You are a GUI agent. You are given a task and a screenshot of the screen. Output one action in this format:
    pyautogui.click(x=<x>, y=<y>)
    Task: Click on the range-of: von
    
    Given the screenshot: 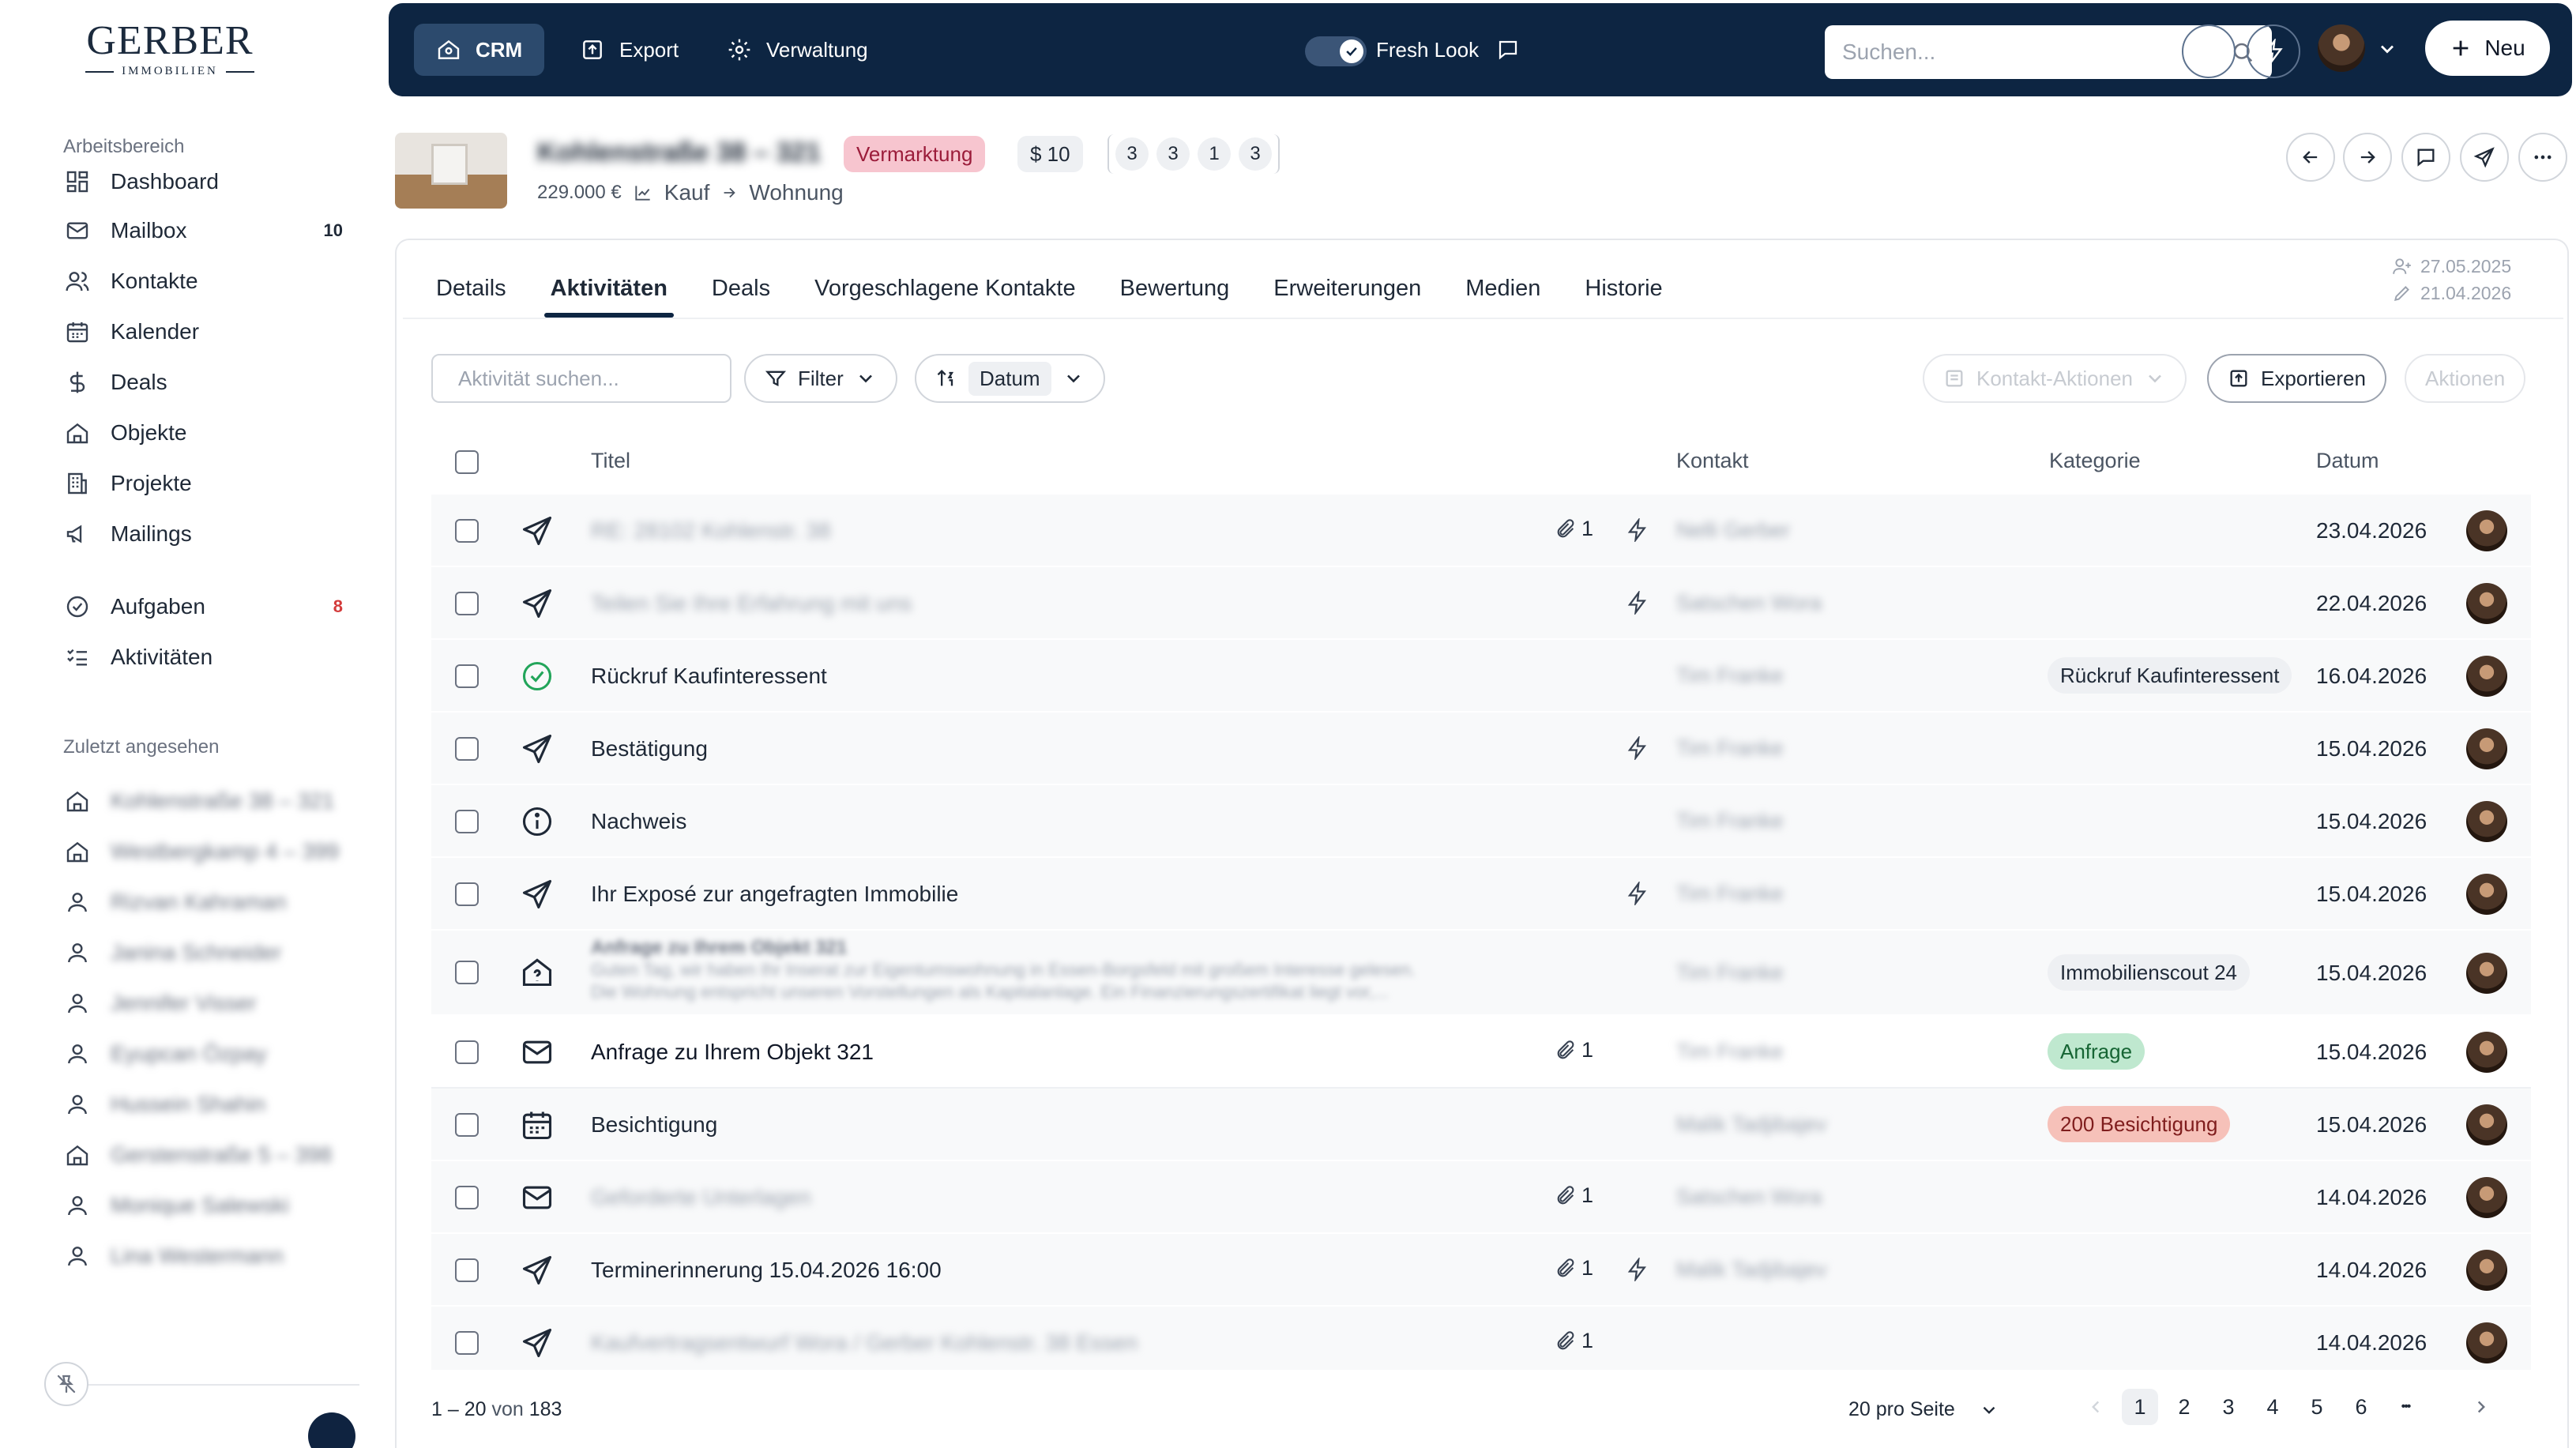 What is the action you would take?
    pyautogui.click(x=508, y=1409)
    